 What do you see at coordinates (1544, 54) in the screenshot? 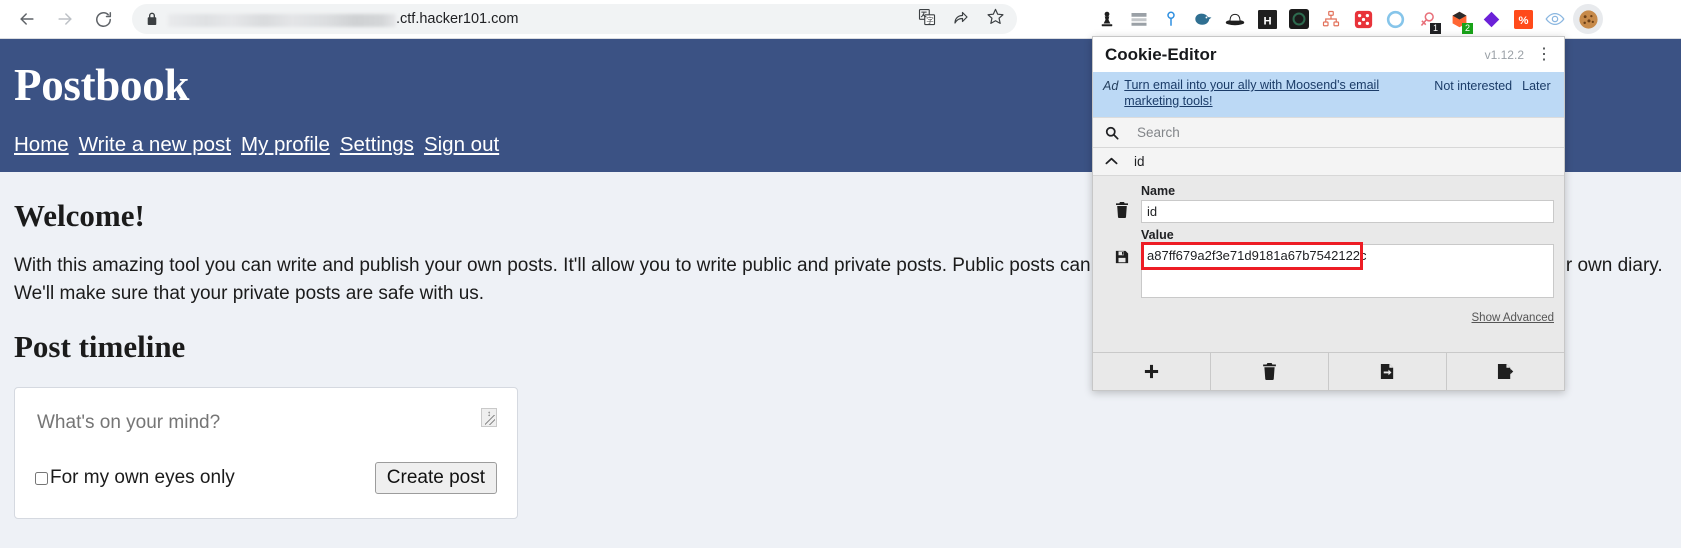
I see `kebab-menu-icon: ⋮` at bounding box center [1544, 54].